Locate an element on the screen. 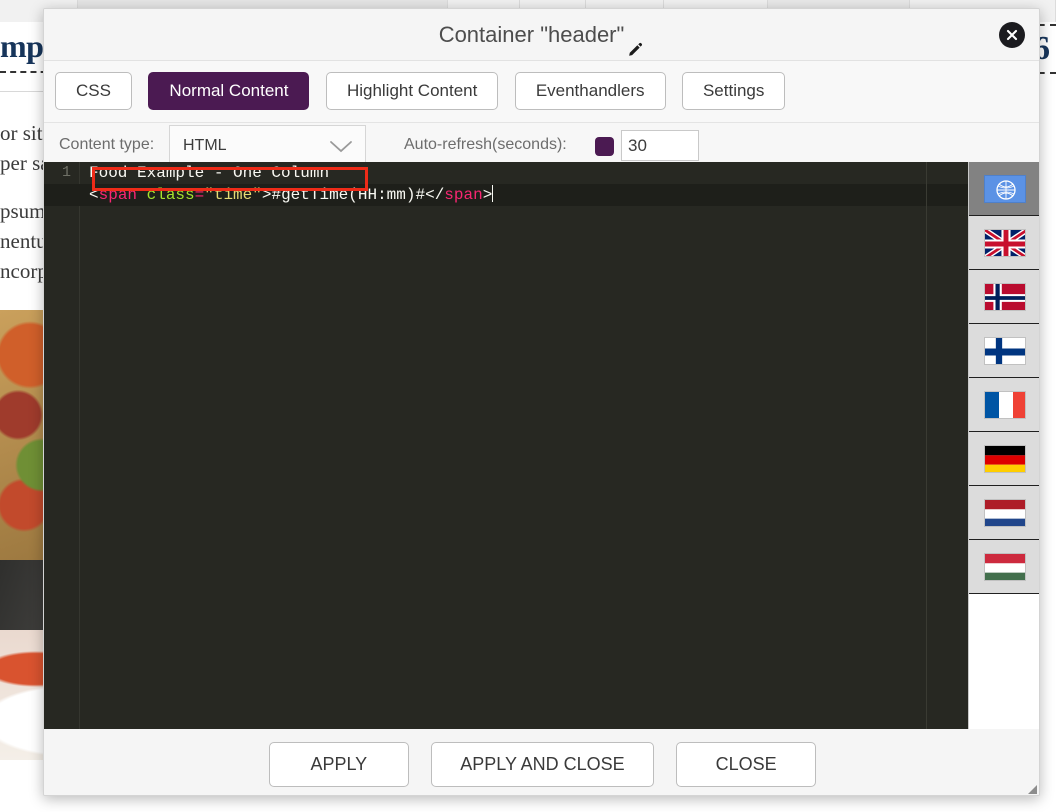  dialog-title-row: Container "header" is located at coordinates (541, 35).